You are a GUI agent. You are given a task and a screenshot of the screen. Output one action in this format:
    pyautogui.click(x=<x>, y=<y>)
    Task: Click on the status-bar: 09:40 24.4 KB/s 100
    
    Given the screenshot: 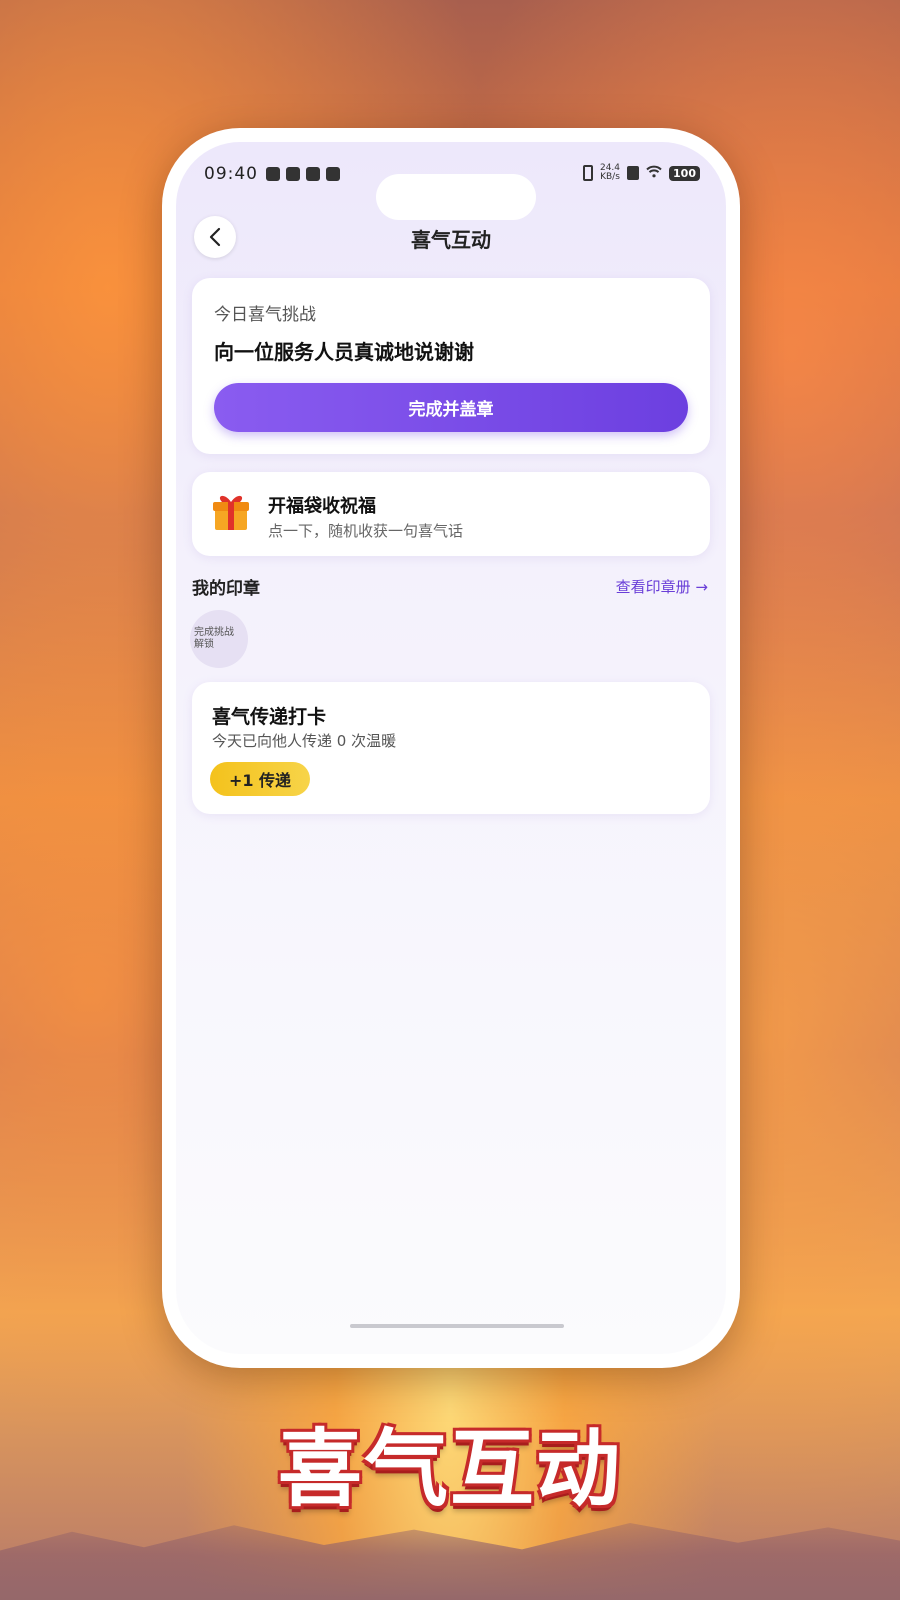 What is the action you would take?
    pyautogui.click(x=451, y=181)
    